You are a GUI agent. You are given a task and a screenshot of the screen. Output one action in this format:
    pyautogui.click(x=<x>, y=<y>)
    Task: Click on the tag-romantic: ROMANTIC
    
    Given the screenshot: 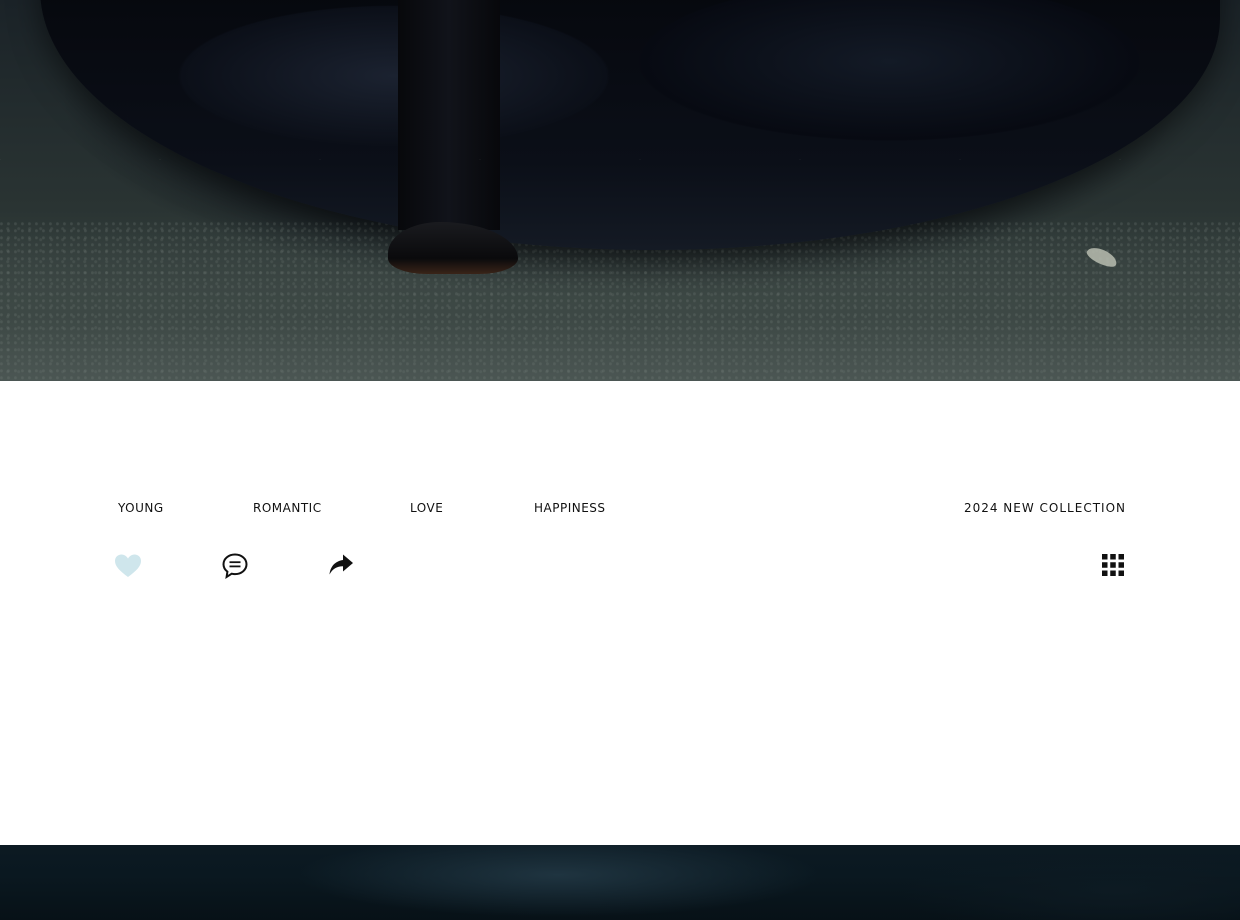 What is the action you would take?
    pyautogui.click(x=287, y=508)
    